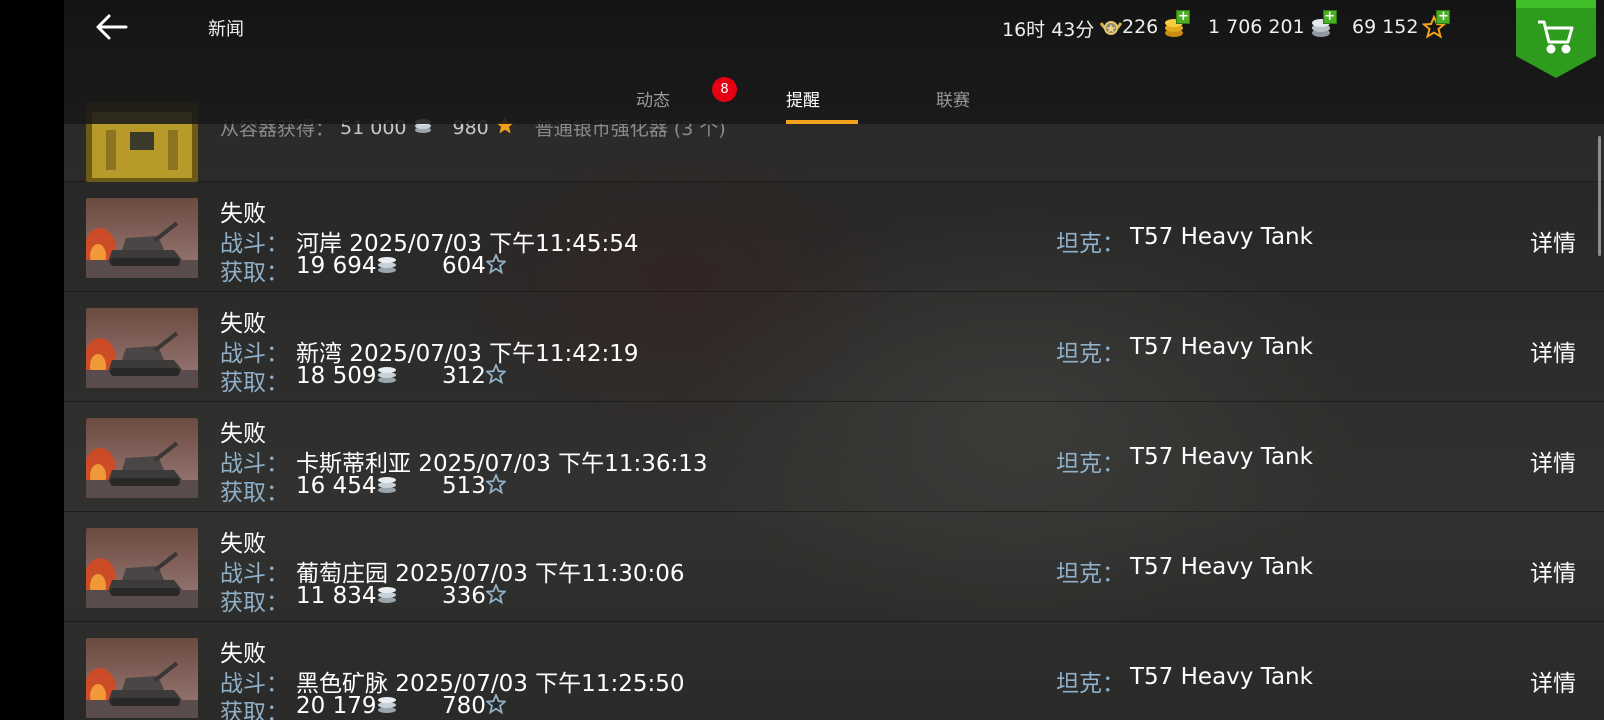  What do you see at coordinates (336, 376) in the screenshot?
I see `earned-silver-value: 18 509` at bounding box center [336, 376].